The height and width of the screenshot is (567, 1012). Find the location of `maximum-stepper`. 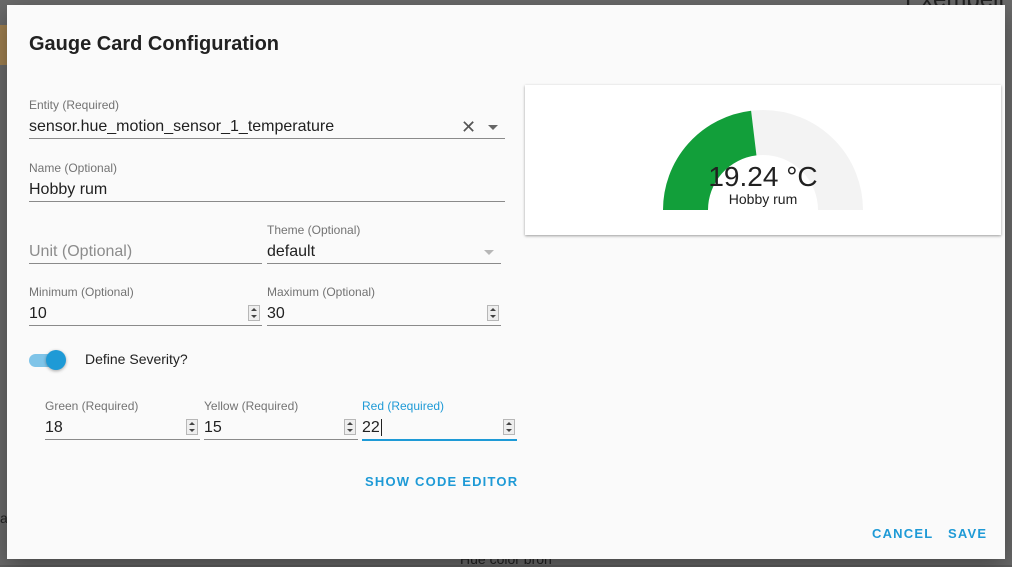

maximum-stepper is located at coordinates (493, 313).